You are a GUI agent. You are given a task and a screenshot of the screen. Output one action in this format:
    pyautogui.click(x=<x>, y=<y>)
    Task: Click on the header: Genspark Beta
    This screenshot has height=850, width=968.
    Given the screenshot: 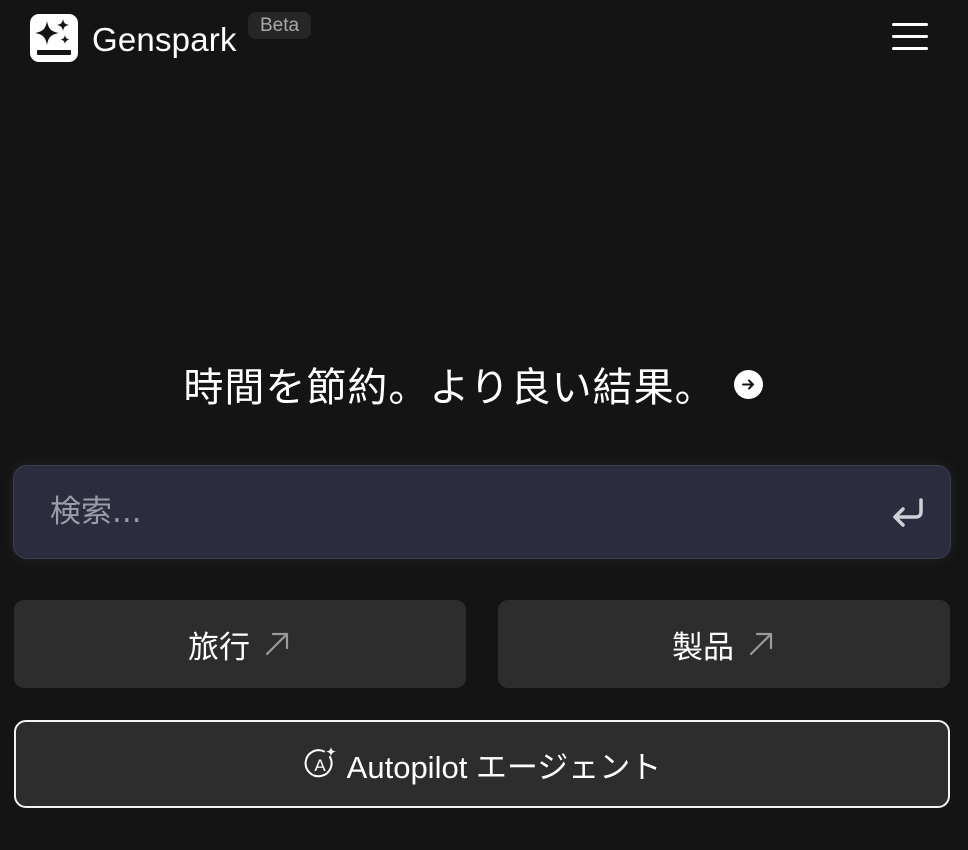 What is the action you would take?
    pyautogui.click(x=484, y=40)
    